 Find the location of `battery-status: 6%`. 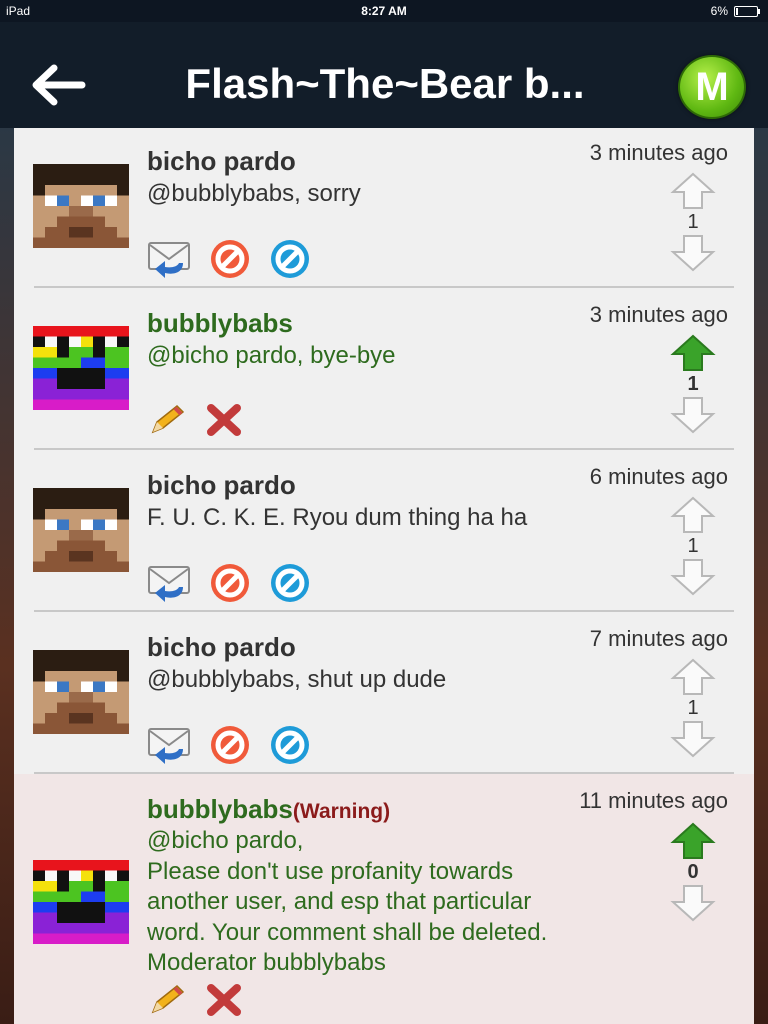

battery-status: 6% is located at coordinates (735, 11).